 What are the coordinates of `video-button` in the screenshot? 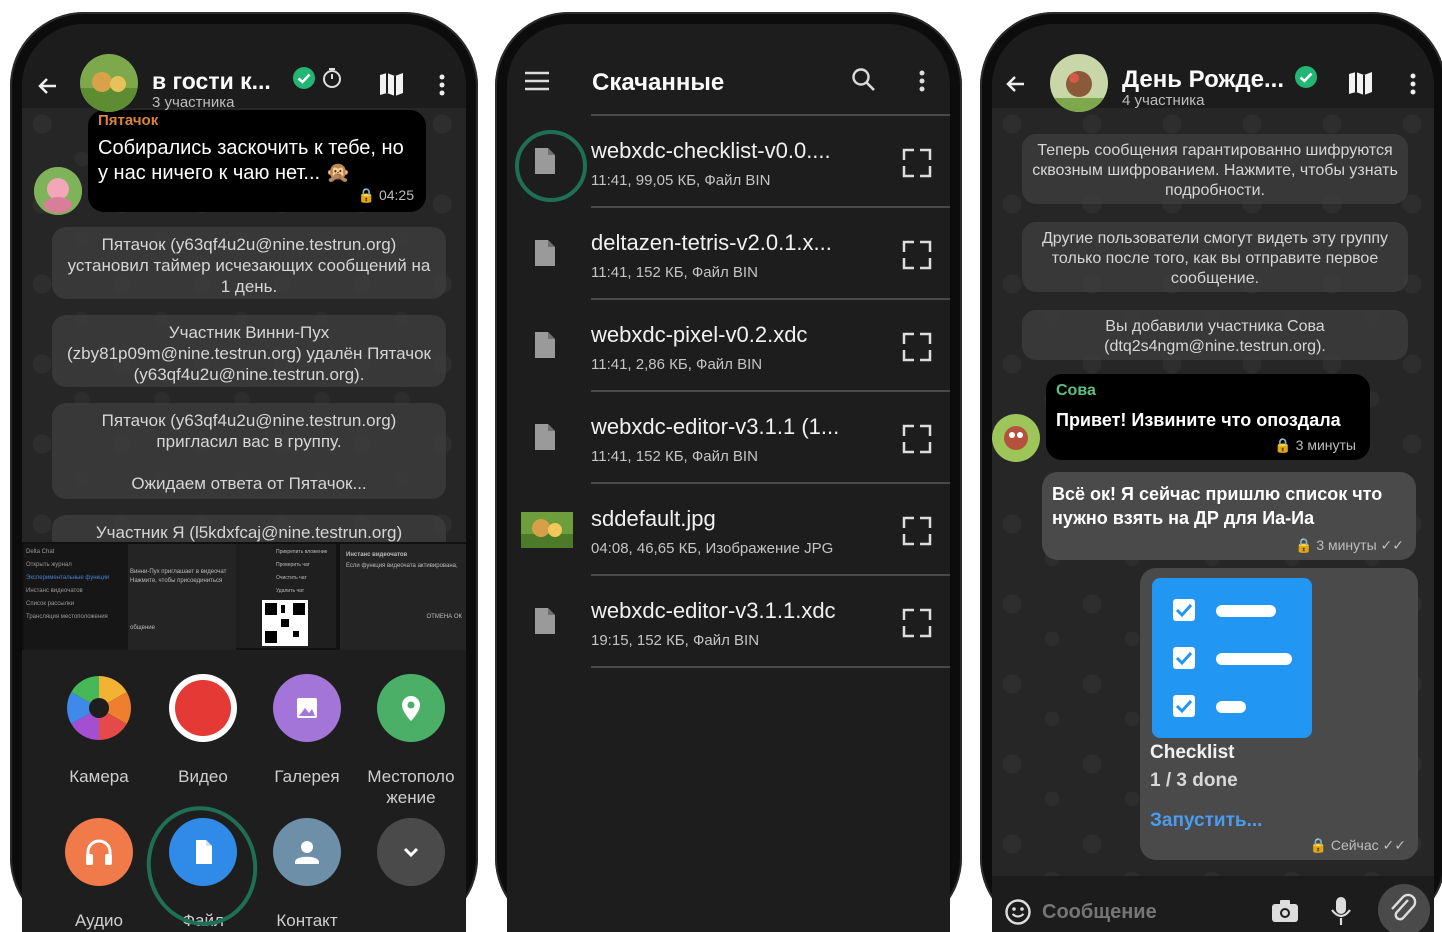 It's located at (203, 708).